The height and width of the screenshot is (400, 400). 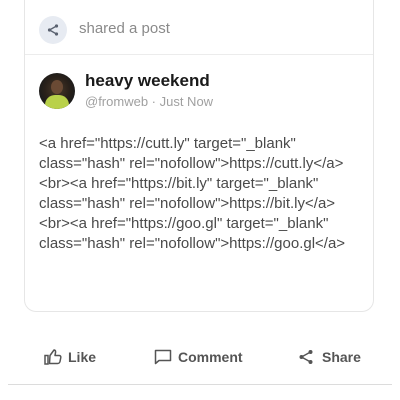 What do you see at coordinates (163, 358) in the screenshot?
I see `comment-icon` at bounding box center [163, 358].